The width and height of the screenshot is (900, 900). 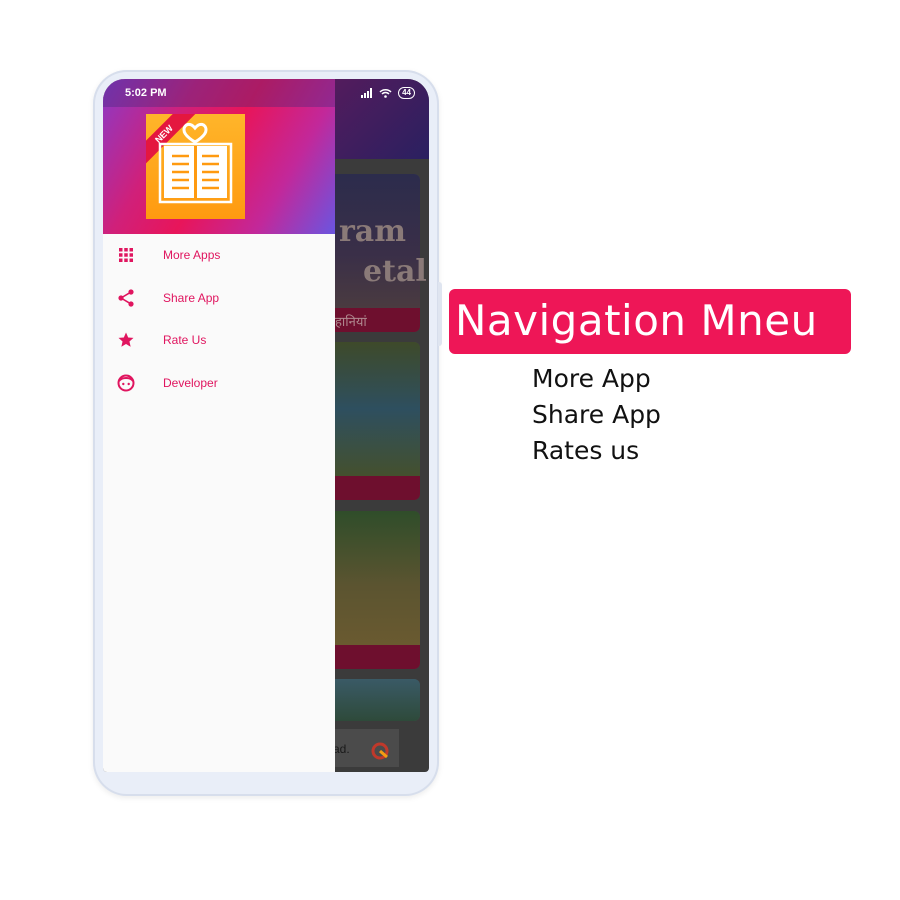 I want to click on star-icon, so click(x=126, y=340).